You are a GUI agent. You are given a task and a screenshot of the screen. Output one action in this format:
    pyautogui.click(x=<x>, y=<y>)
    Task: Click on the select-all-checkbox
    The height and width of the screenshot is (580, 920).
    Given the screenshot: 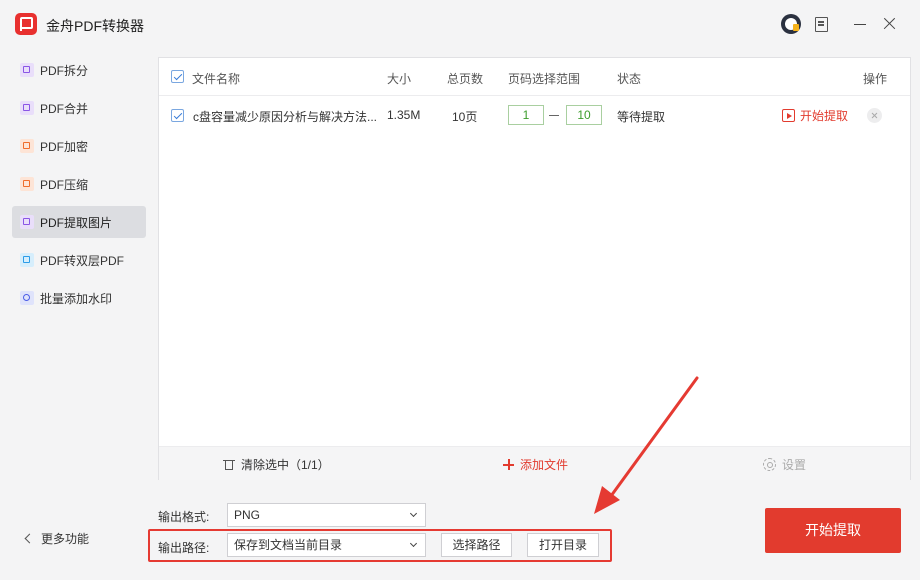 What is the action you would take?
    pyautogui.click(x=177, y=76)
    